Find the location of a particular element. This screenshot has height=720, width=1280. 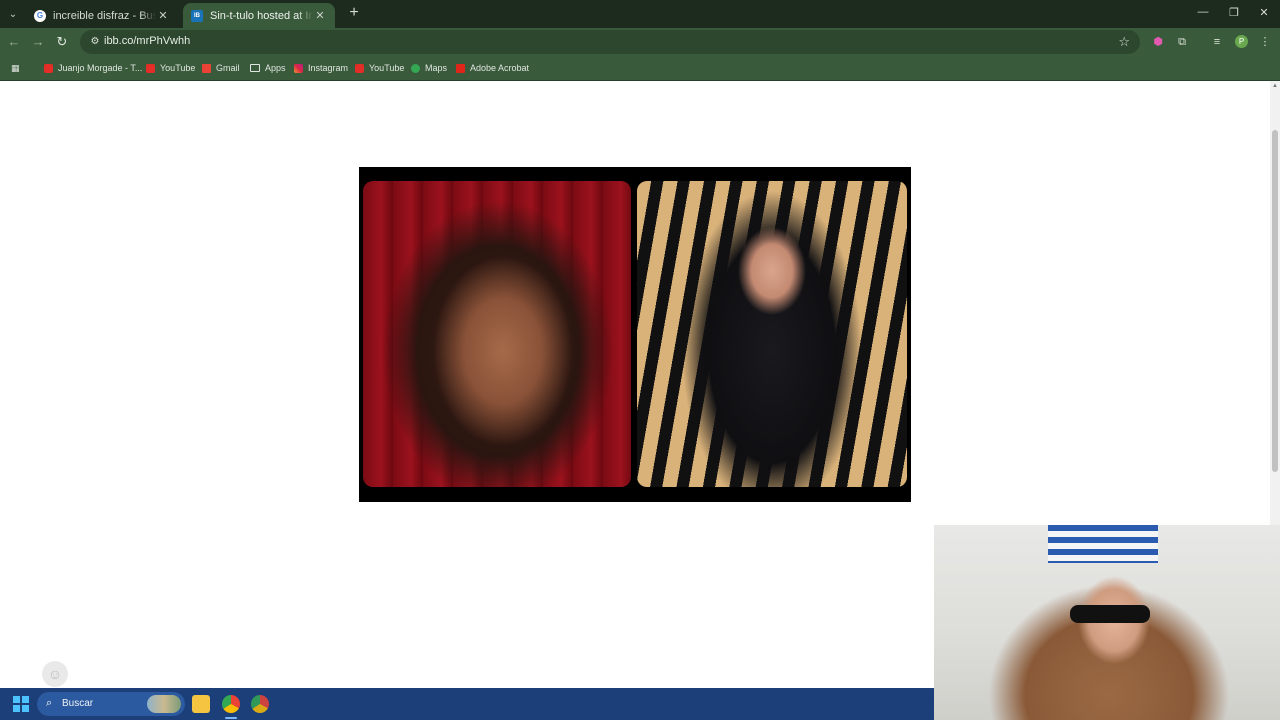

bookmark-adobe-acrobat: Adobe Acrobat is located at coordinates (492, 68).